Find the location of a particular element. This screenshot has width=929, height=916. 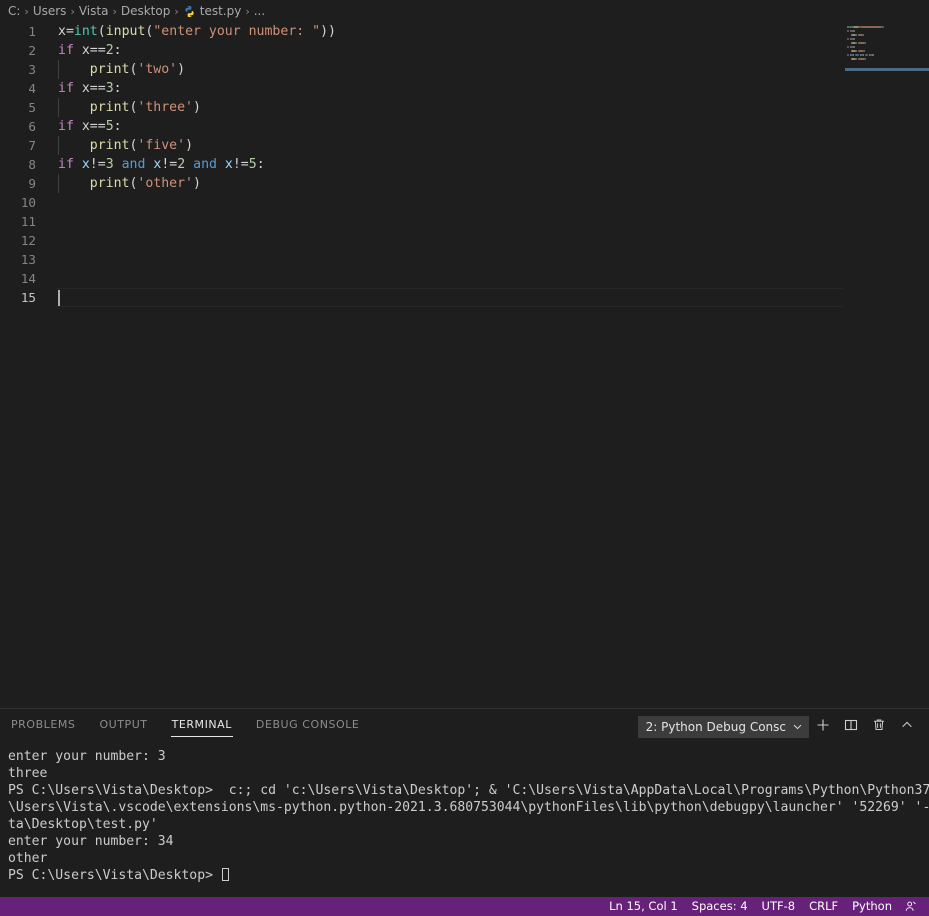

code-text: x=int(input("enter your number: ")) is located at coordinates (197, 31).